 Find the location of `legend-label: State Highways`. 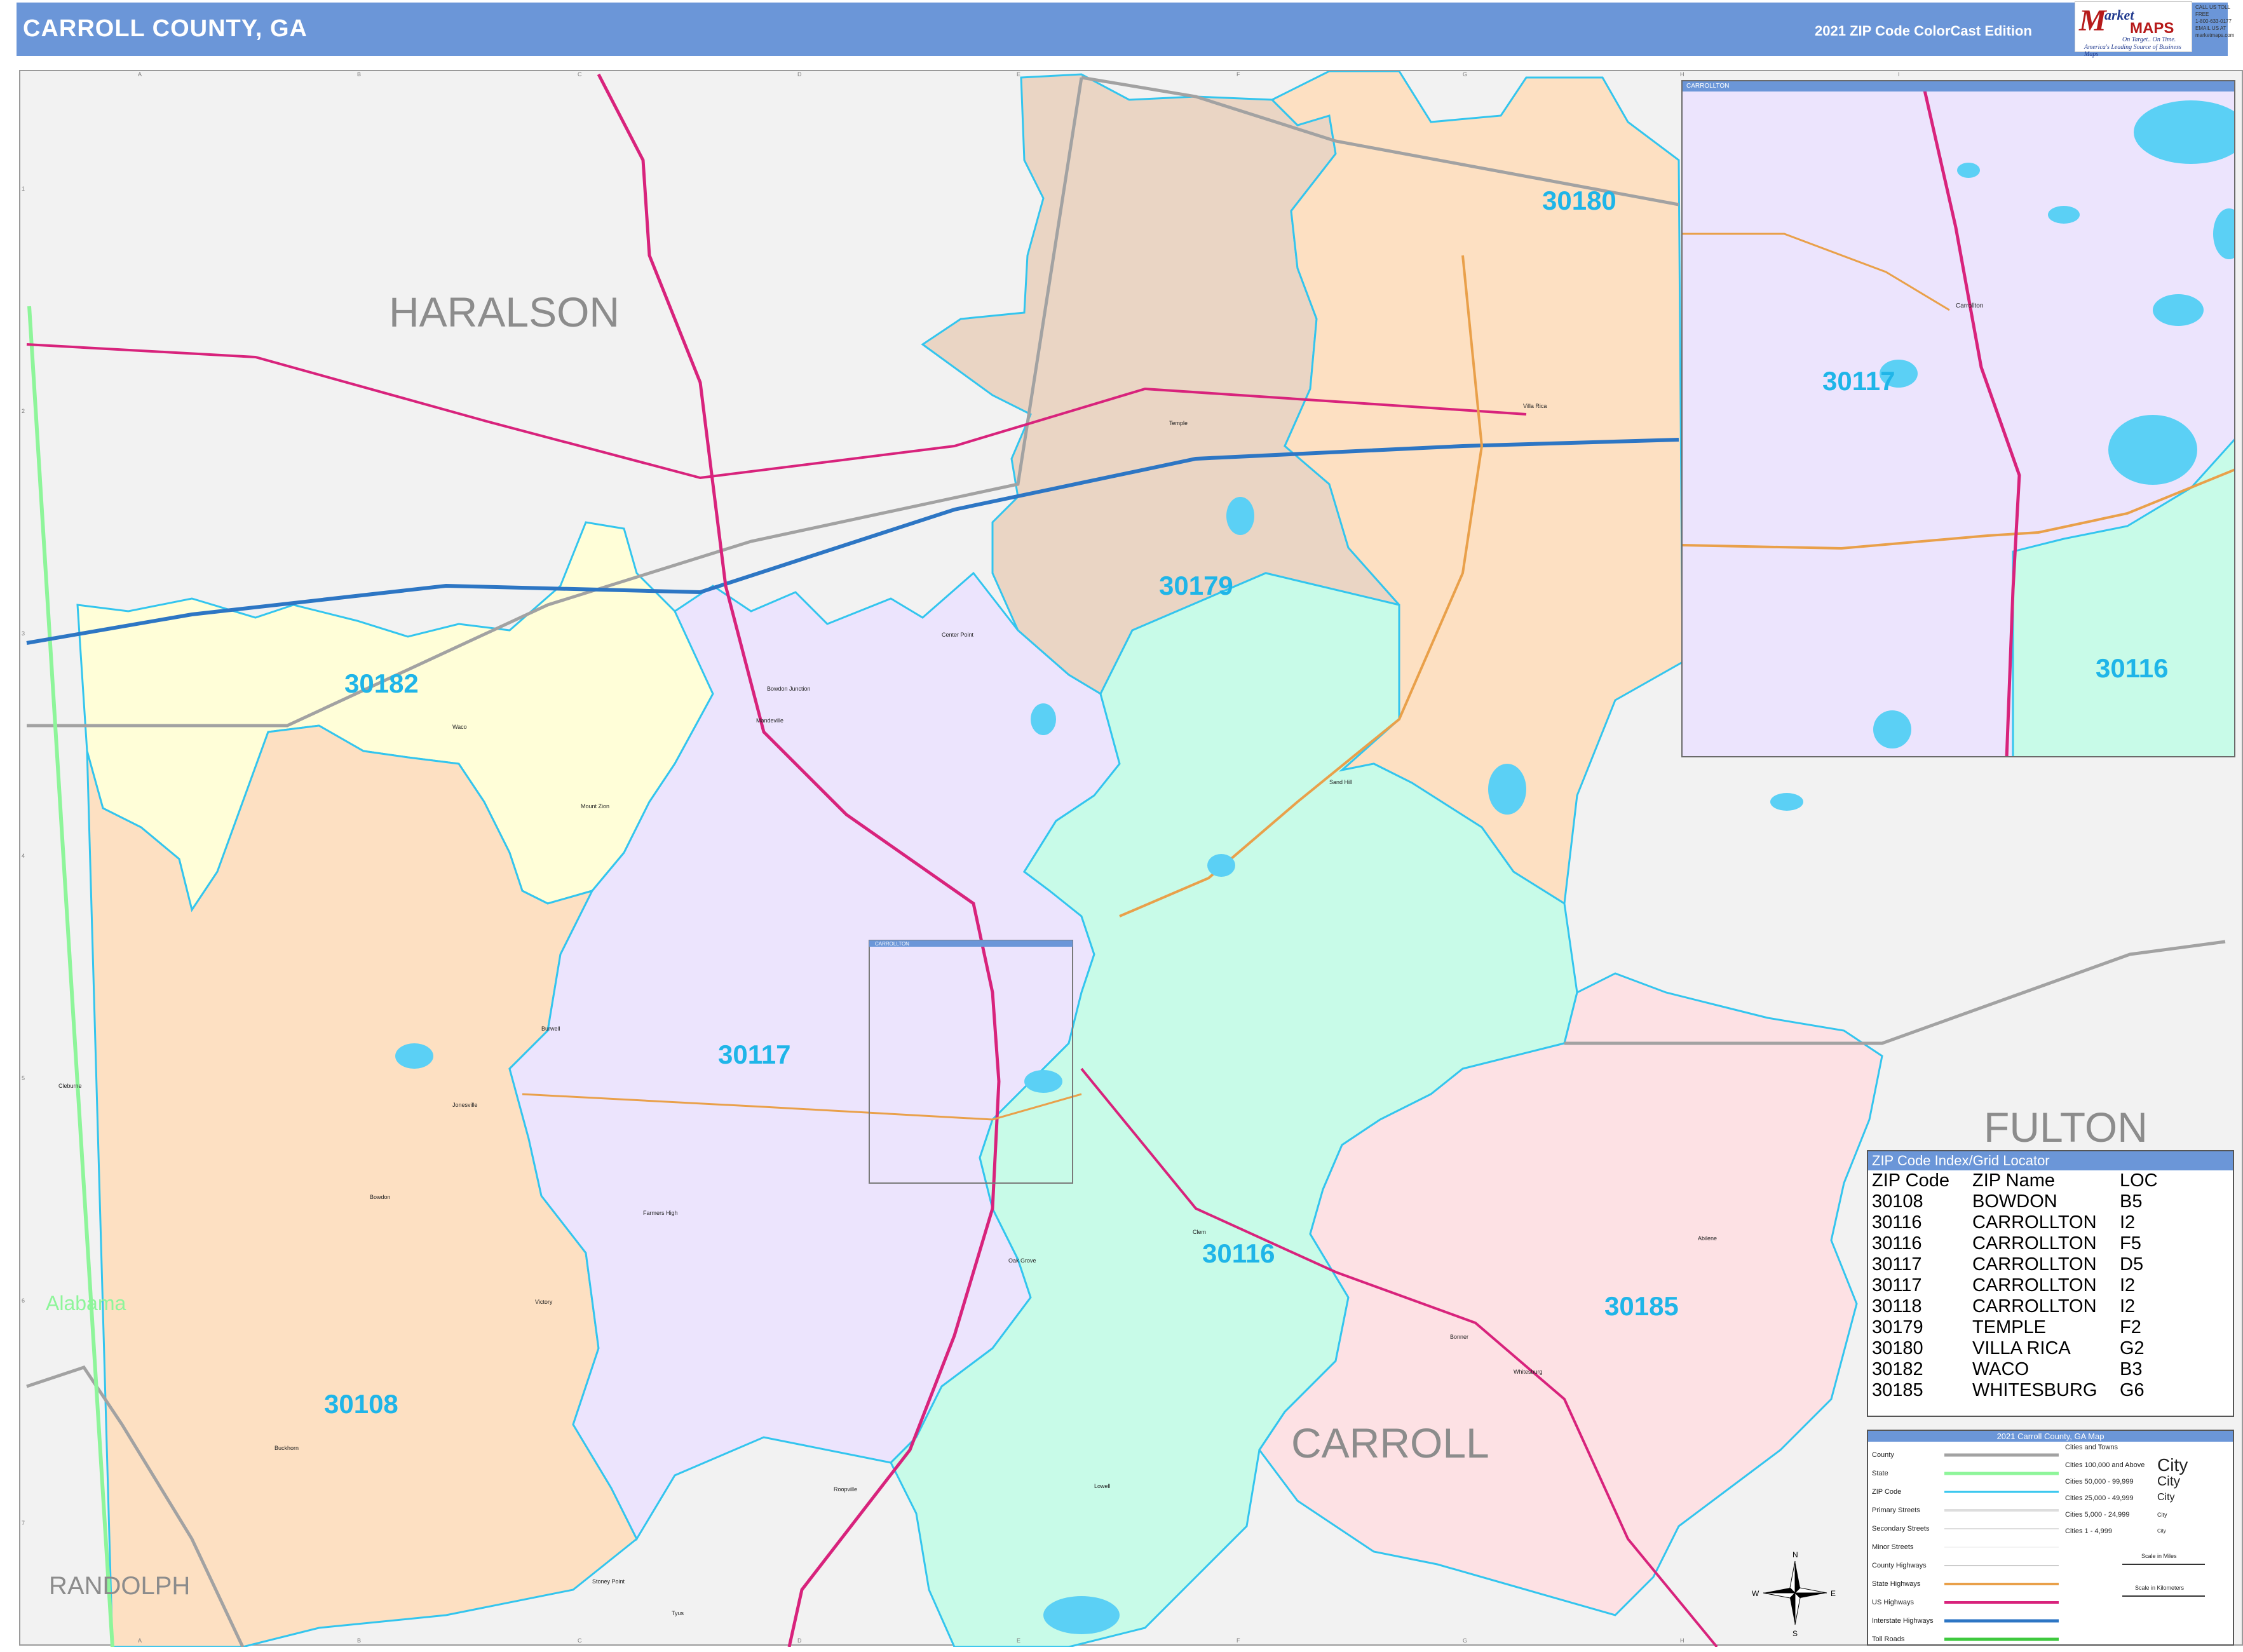

legend-label: State Highways is located at coordinates (1897, 1584).